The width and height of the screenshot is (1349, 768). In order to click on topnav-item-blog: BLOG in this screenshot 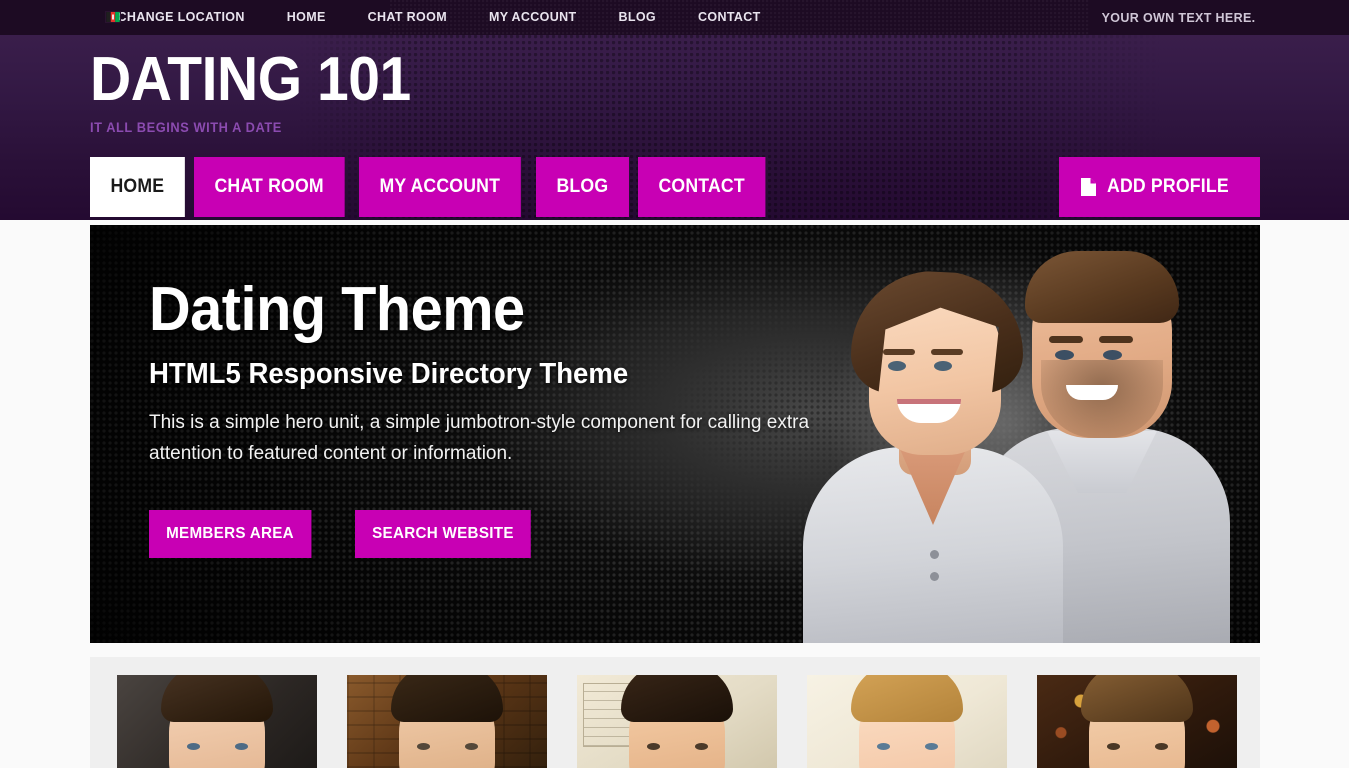, I will do `click(638, 17)`.